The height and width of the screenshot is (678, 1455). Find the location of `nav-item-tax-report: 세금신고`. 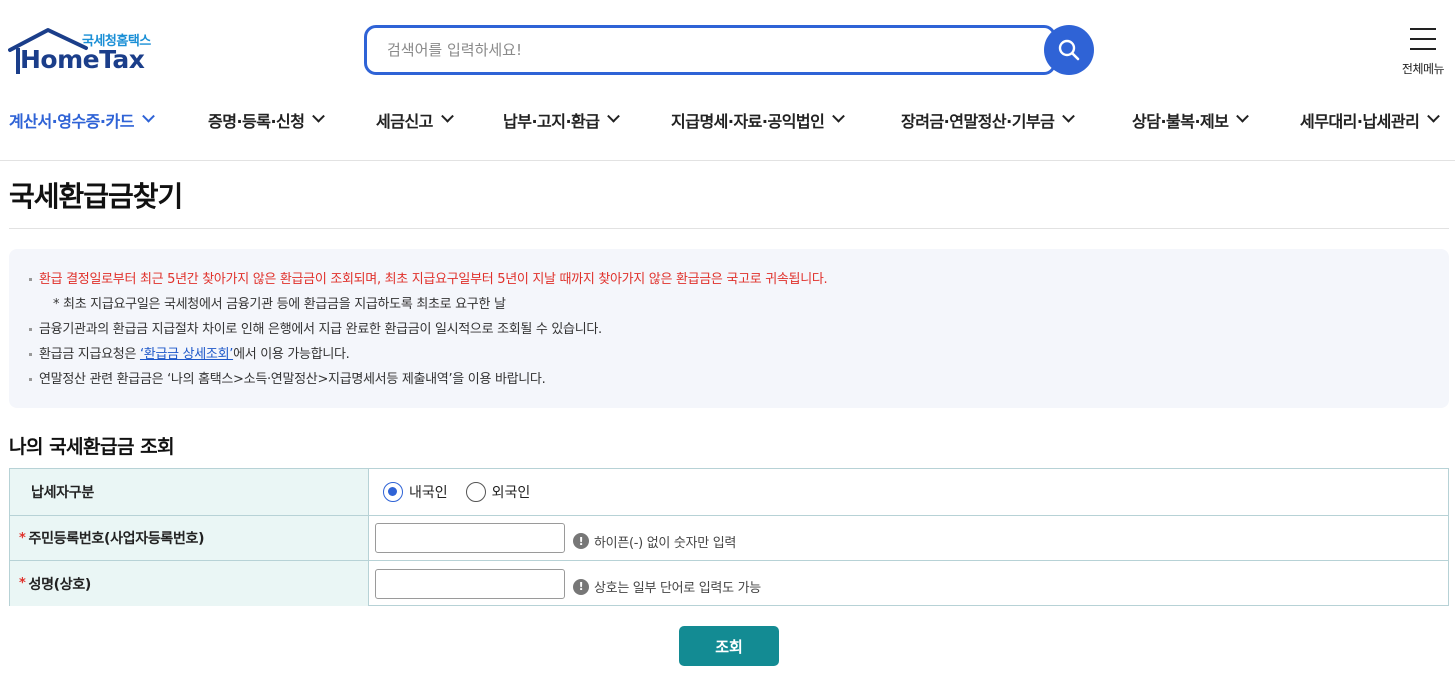

nav-item-tax-report: 세금신고 is located at coordinates (415, 120).